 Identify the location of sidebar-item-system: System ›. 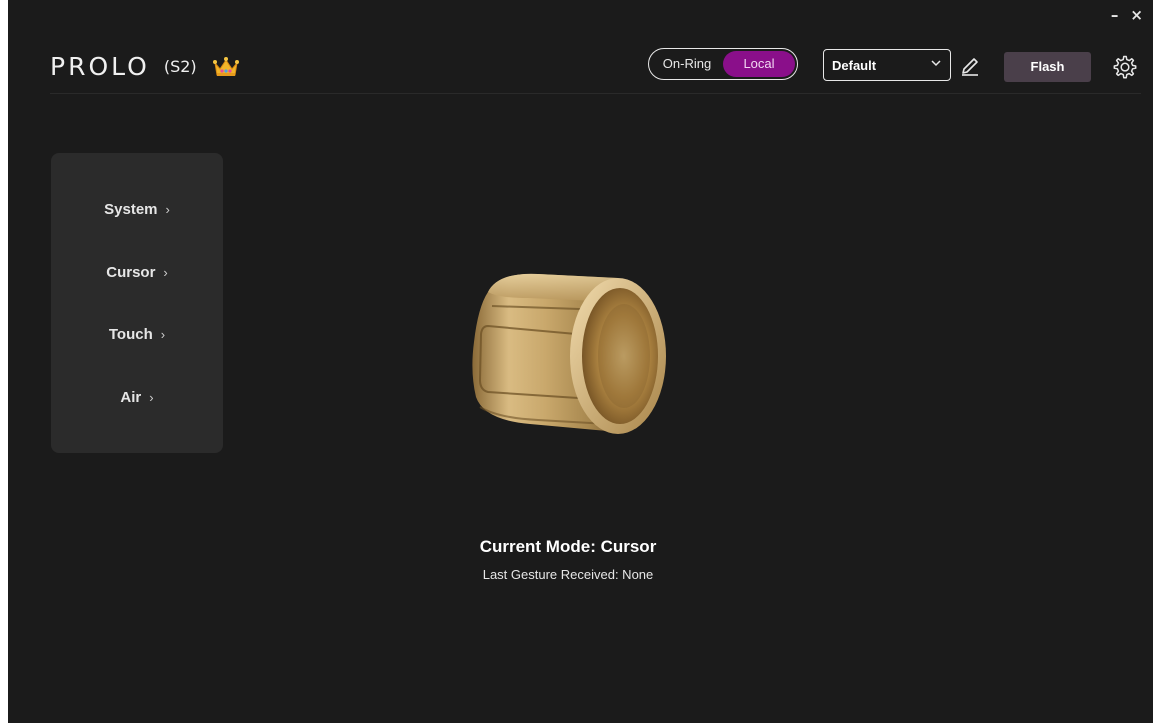
(137, 209).